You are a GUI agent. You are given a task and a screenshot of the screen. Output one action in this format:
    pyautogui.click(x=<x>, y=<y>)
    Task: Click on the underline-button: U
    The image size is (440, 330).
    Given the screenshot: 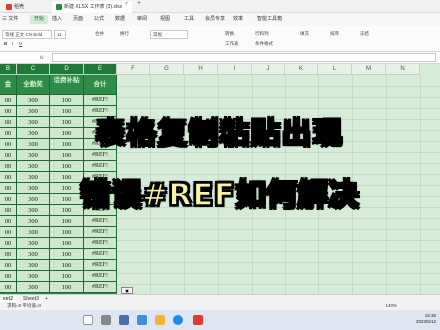 What is the action you would take?
    pyautogui.click(x=20, y=43)
    